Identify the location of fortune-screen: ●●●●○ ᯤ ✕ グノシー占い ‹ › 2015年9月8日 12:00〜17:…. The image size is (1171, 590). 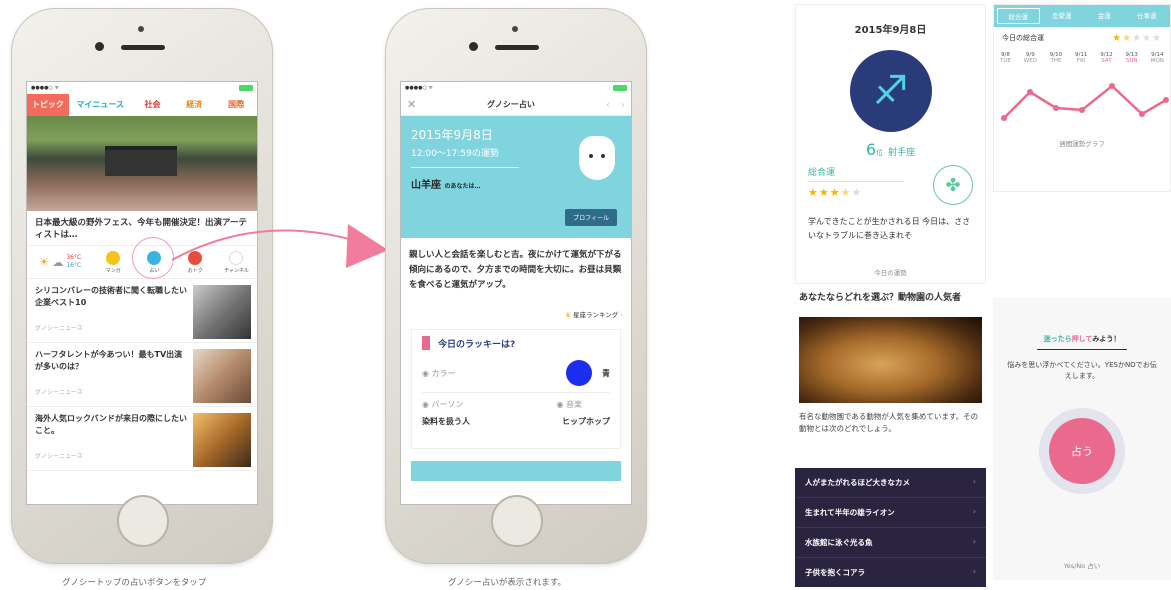
(516, 293).